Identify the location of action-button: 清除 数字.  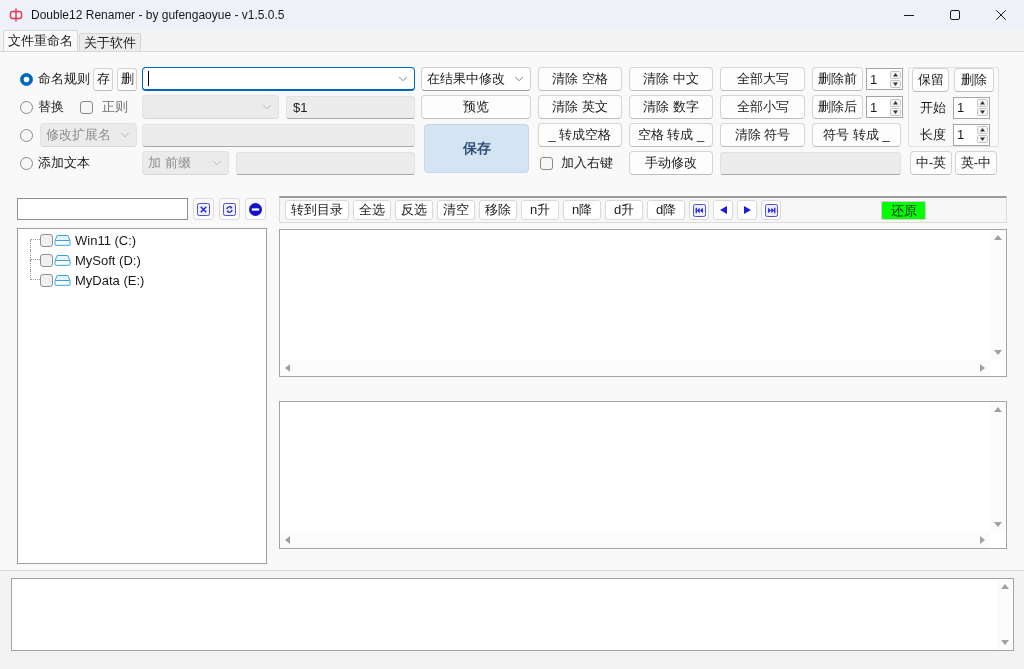
(671, 107).